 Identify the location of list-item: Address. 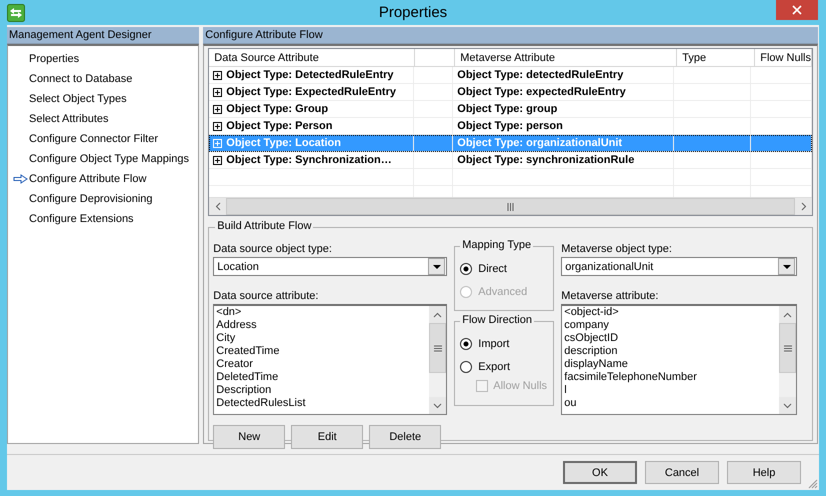
(323, 325).